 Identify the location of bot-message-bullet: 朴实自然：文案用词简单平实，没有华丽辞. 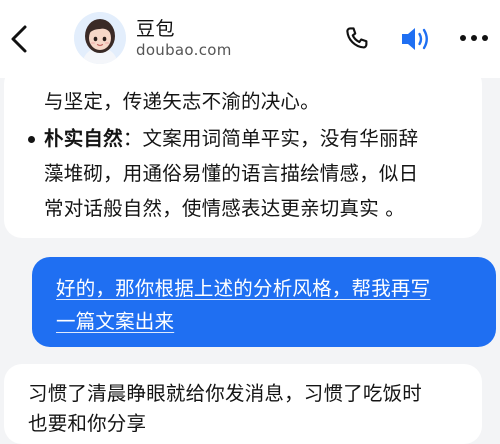
(231, 139).